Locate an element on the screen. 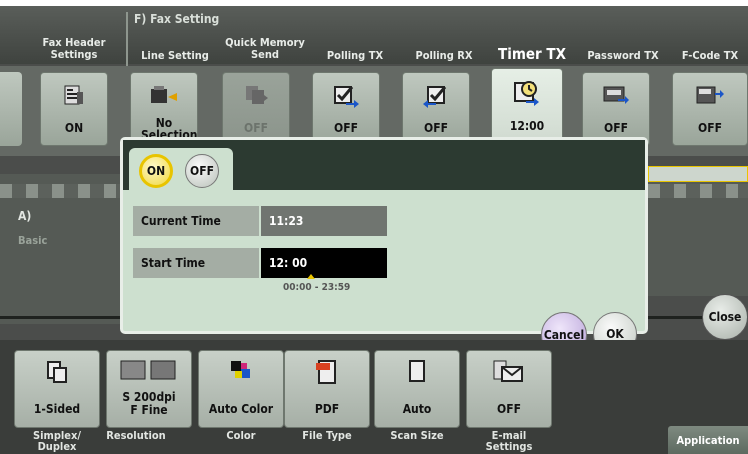 This screenshot has height=454, width=748. timer-tx-icon is located at coordinates (527, 95).